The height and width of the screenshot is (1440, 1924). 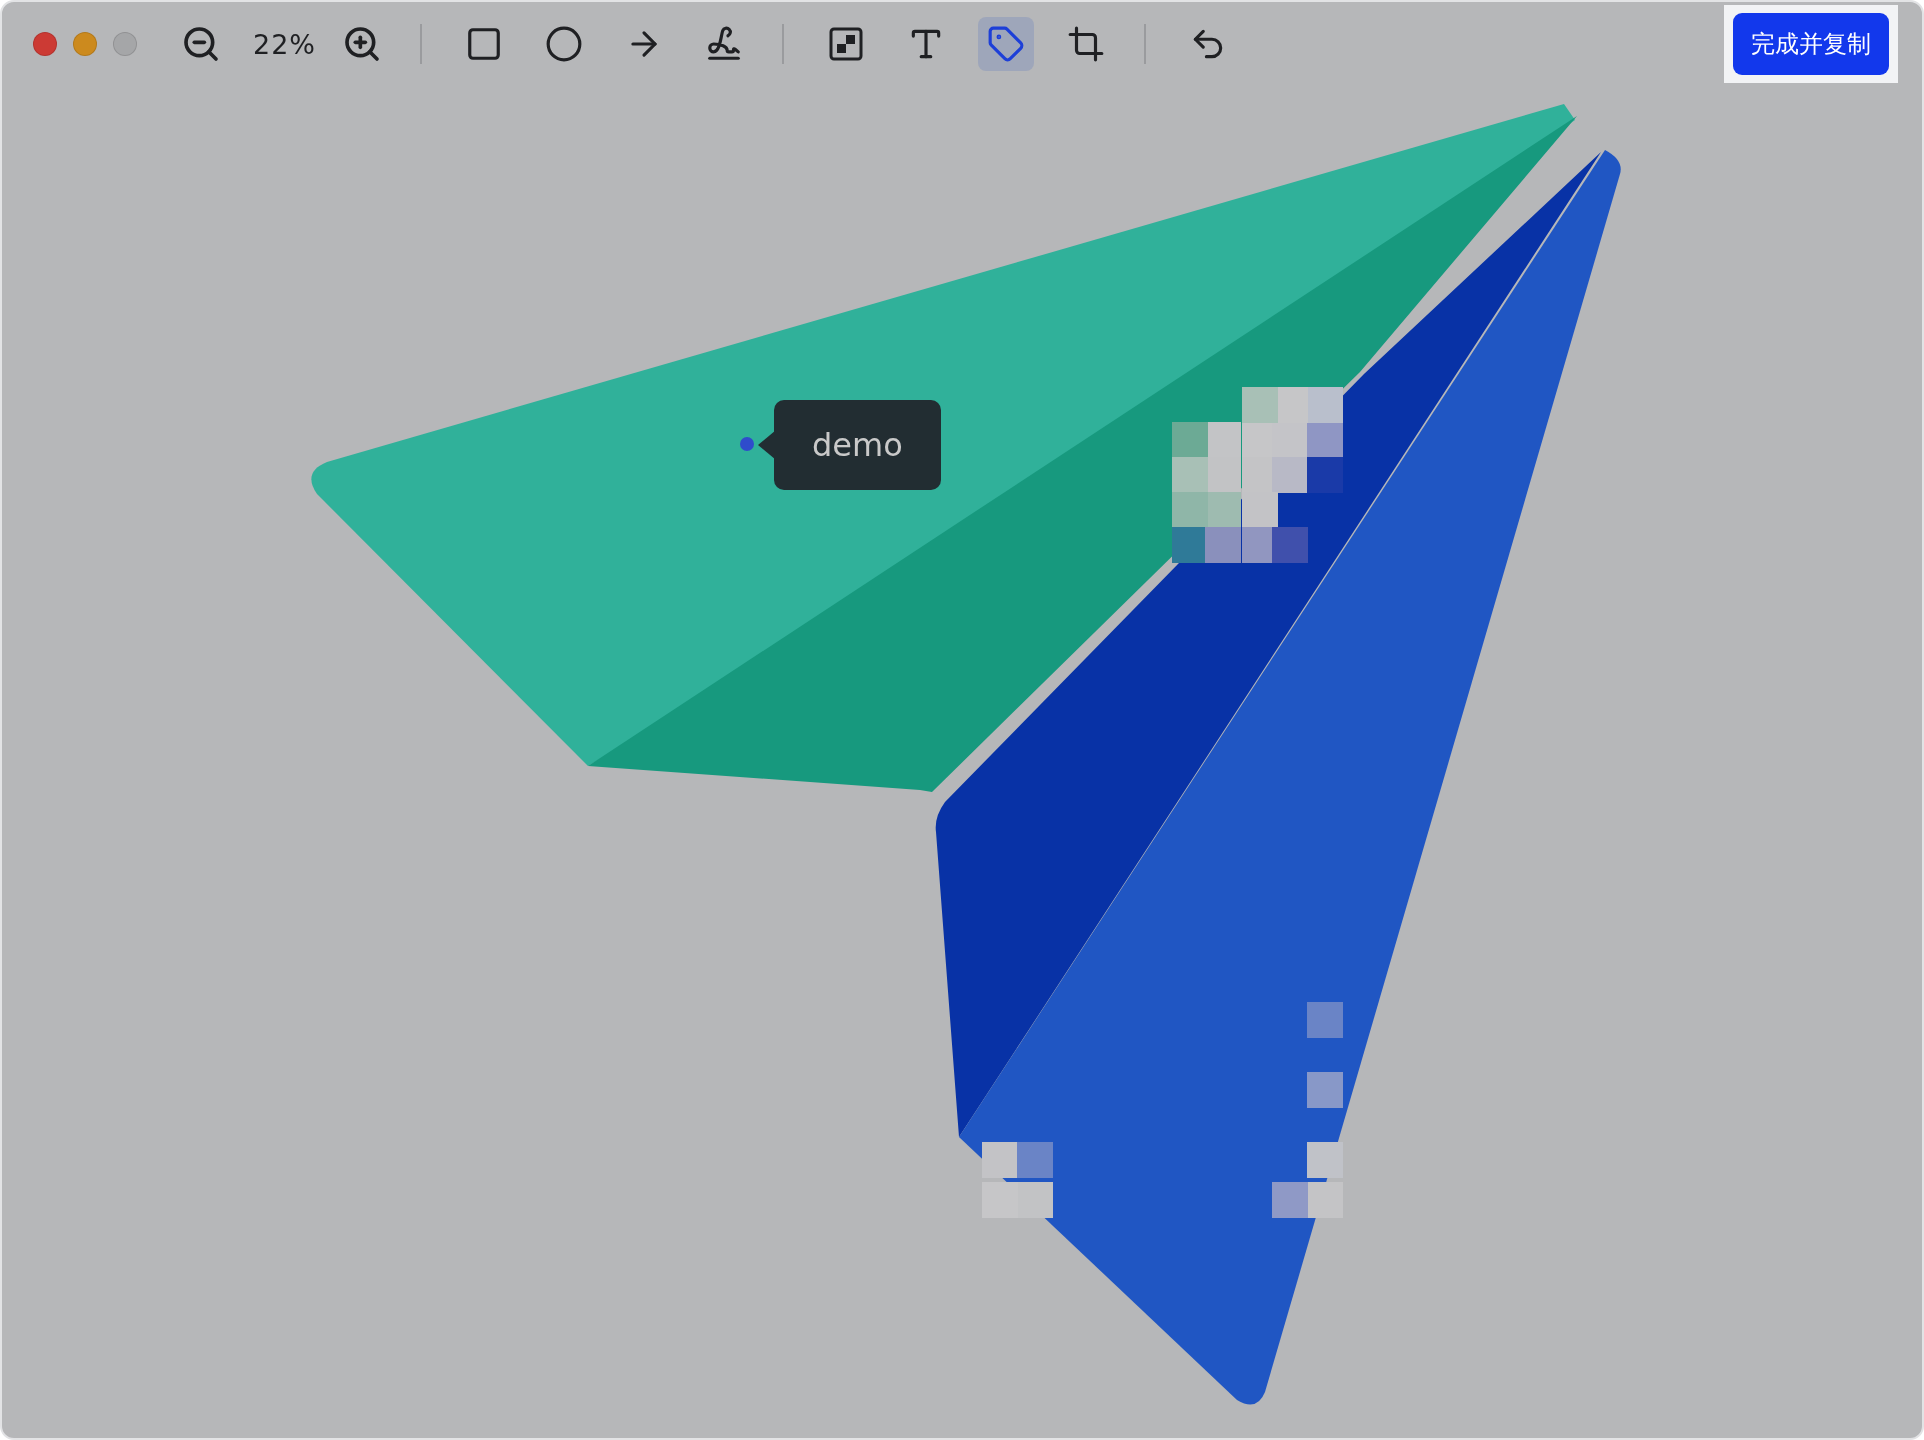 I want to click on circle-icon, so click(x=564, y=44).